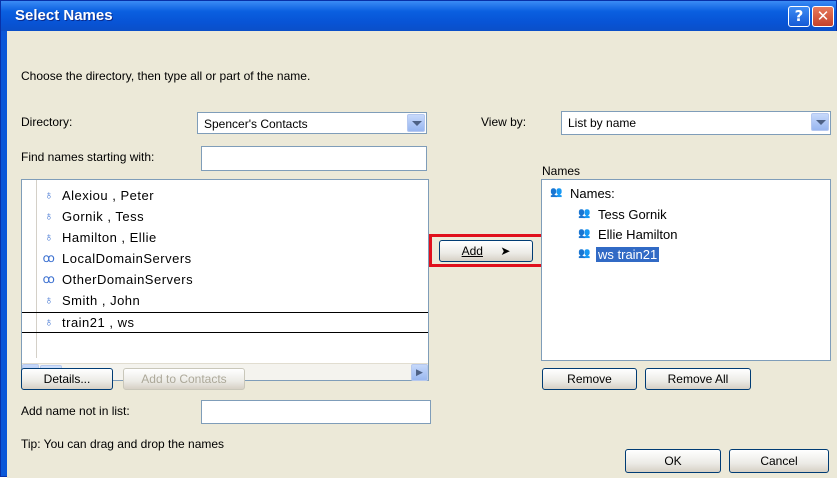 This screenshot has width=837, height=478. I want to click on remove-all-button: Remove All, so click(698, 379).